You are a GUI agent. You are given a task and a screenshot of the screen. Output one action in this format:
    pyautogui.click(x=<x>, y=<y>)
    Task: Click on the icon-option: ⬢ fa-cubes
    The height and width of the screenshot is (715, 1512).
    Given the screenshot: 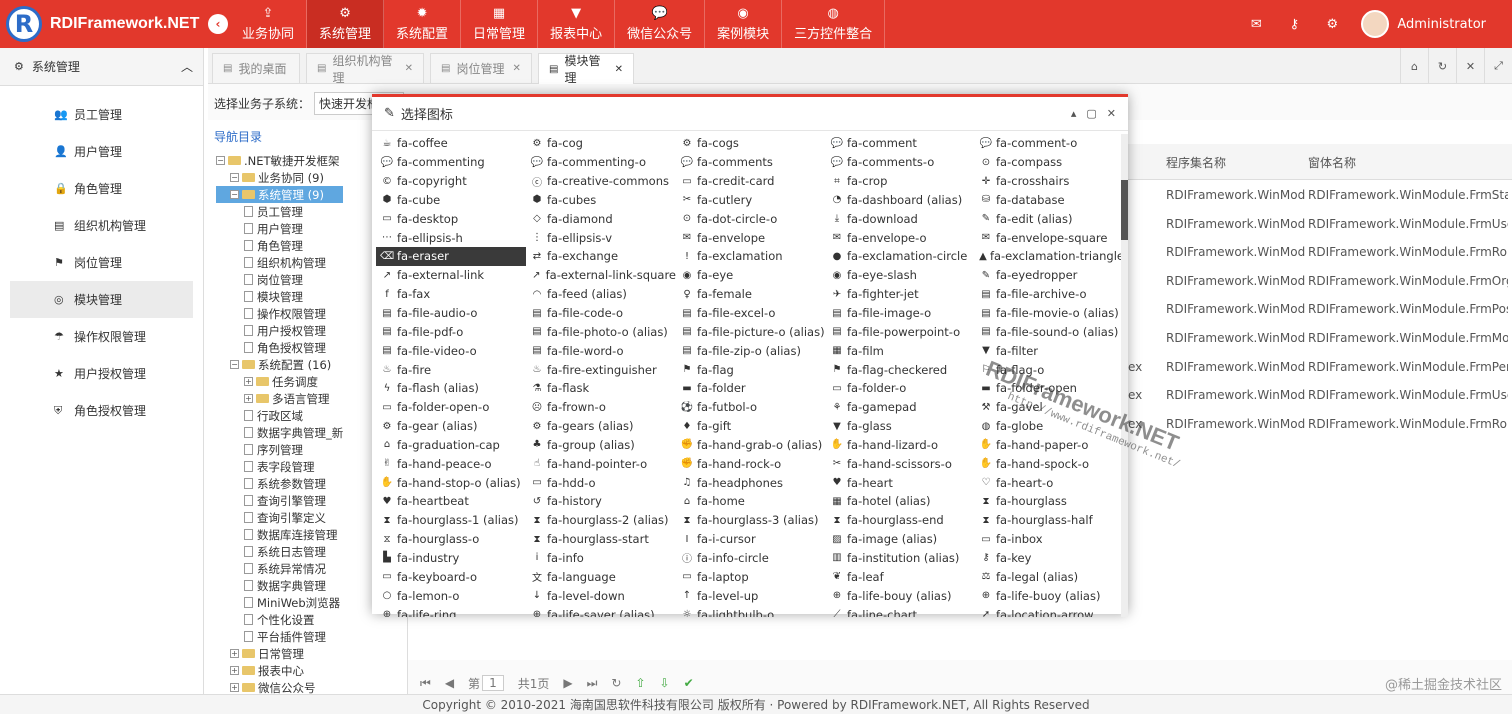 What is the action you would take?
    pyautogui.click(x=601, y=200)
    